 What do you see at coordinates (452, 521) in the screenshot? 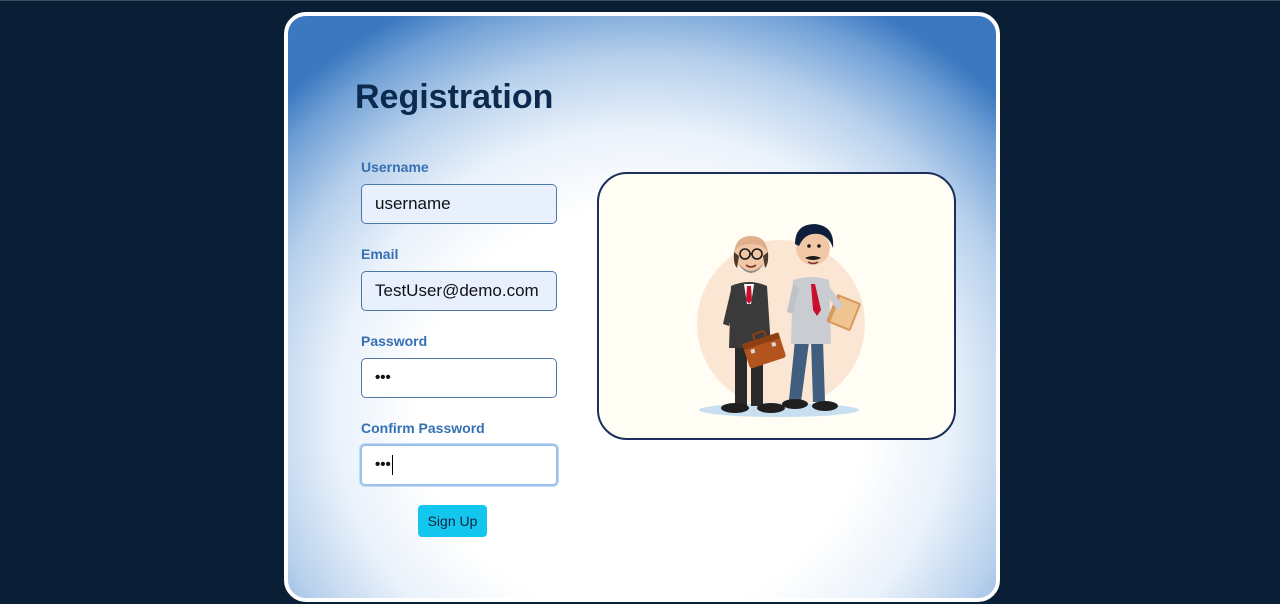
I see `sign-up-button: Sign Up` at bounding box center [452, 521].